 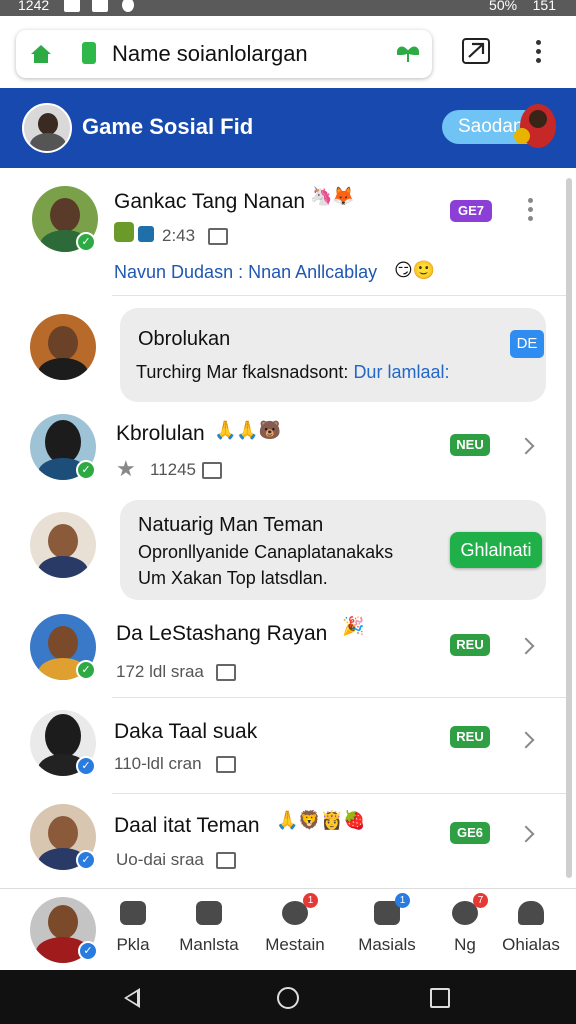 I want to click on profile-avatar, so click(x=47, y=128).